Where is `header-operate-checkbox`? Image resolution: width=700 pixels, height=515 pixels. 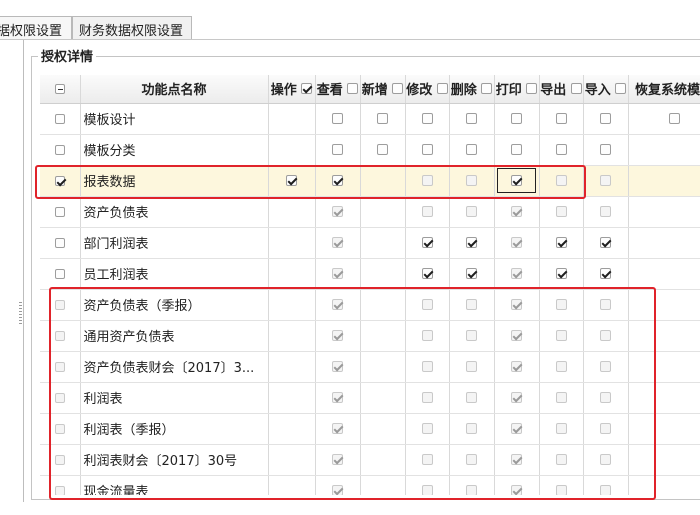
header-operate-checkbox is located at coordinates (307, 89).